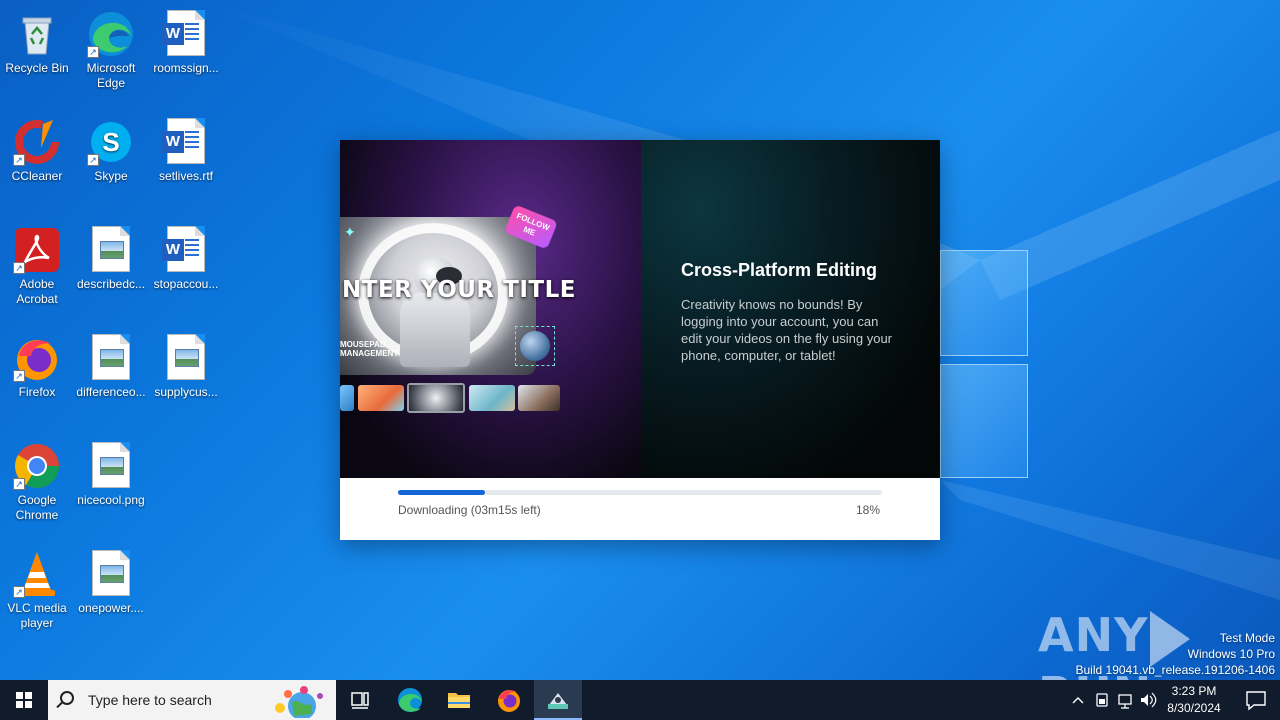 The width and height of the screenshot is (1280, 720). I want to click on desktop-icon-label: Microsoft Edge, so click(111, 75).